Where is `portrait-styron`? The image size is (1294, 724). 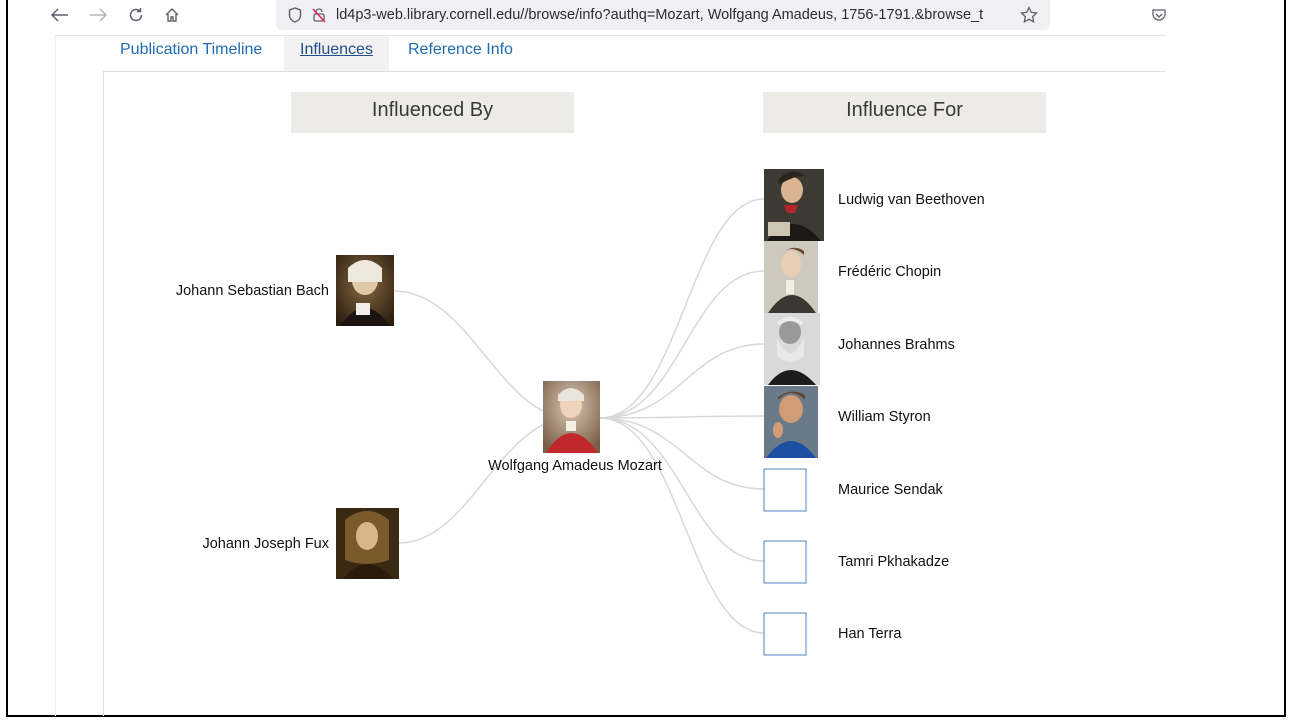 portrait-styron is located at coordinates (791, 422).